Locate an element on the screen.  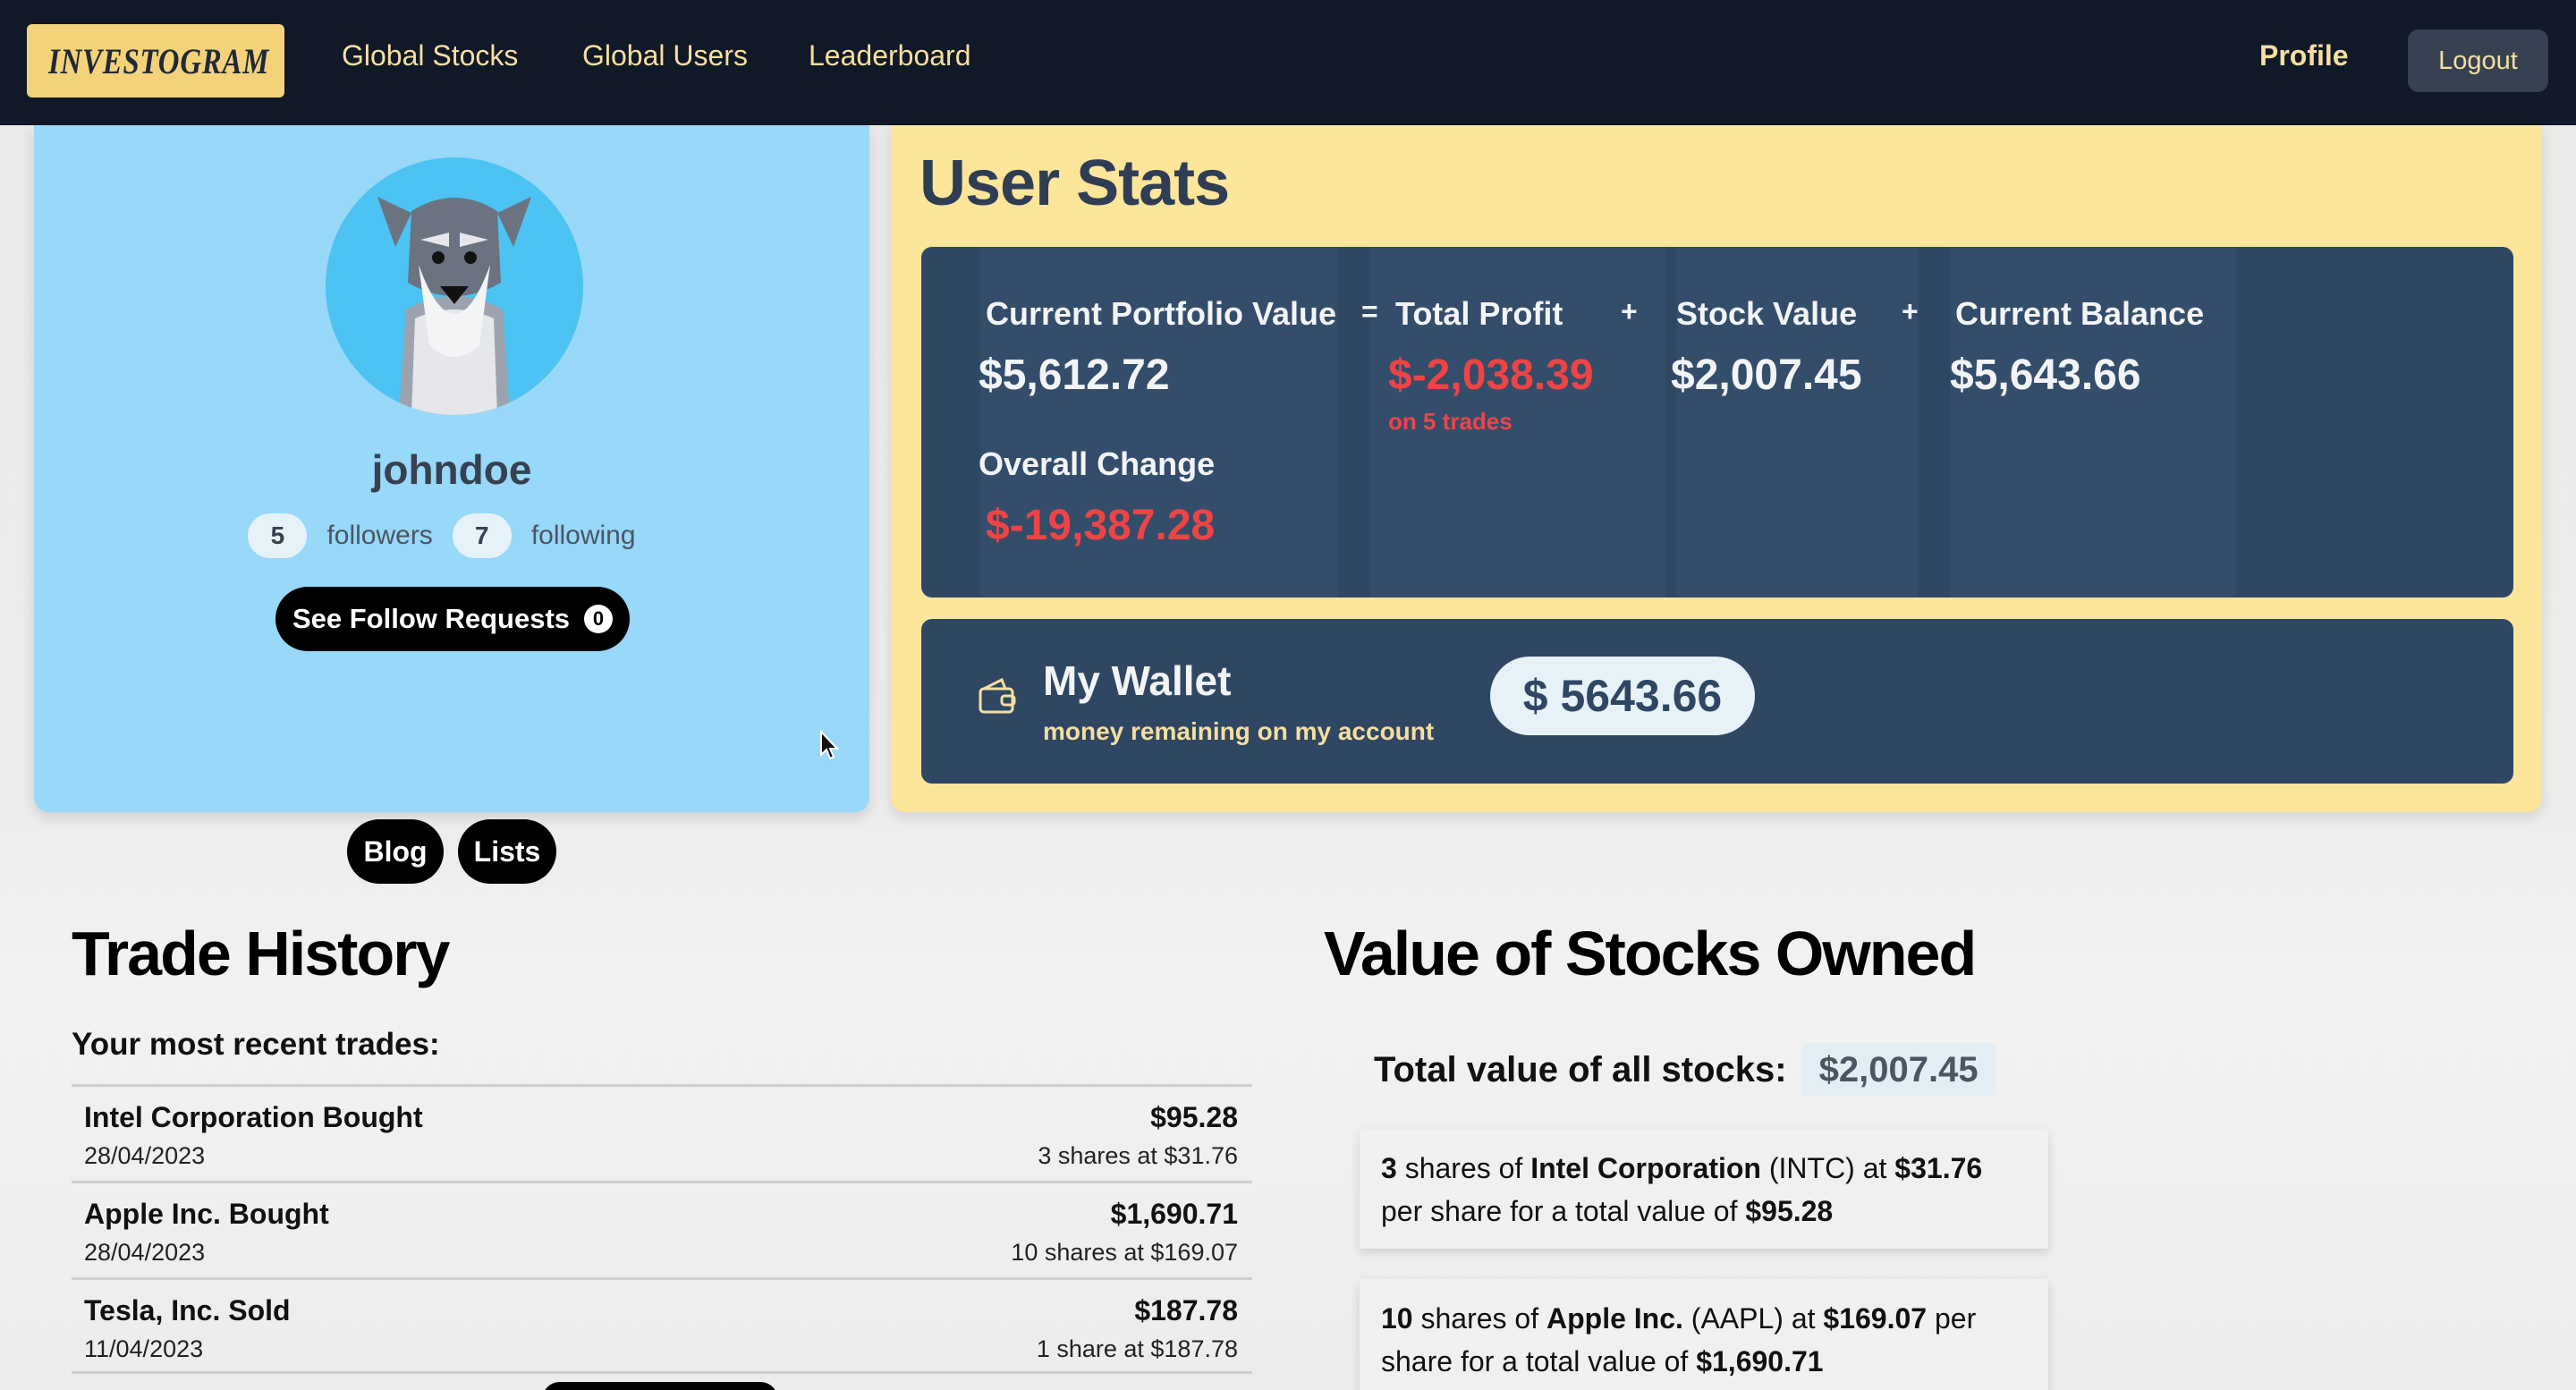
followers-label: followers is located at coordinates (379, 536).